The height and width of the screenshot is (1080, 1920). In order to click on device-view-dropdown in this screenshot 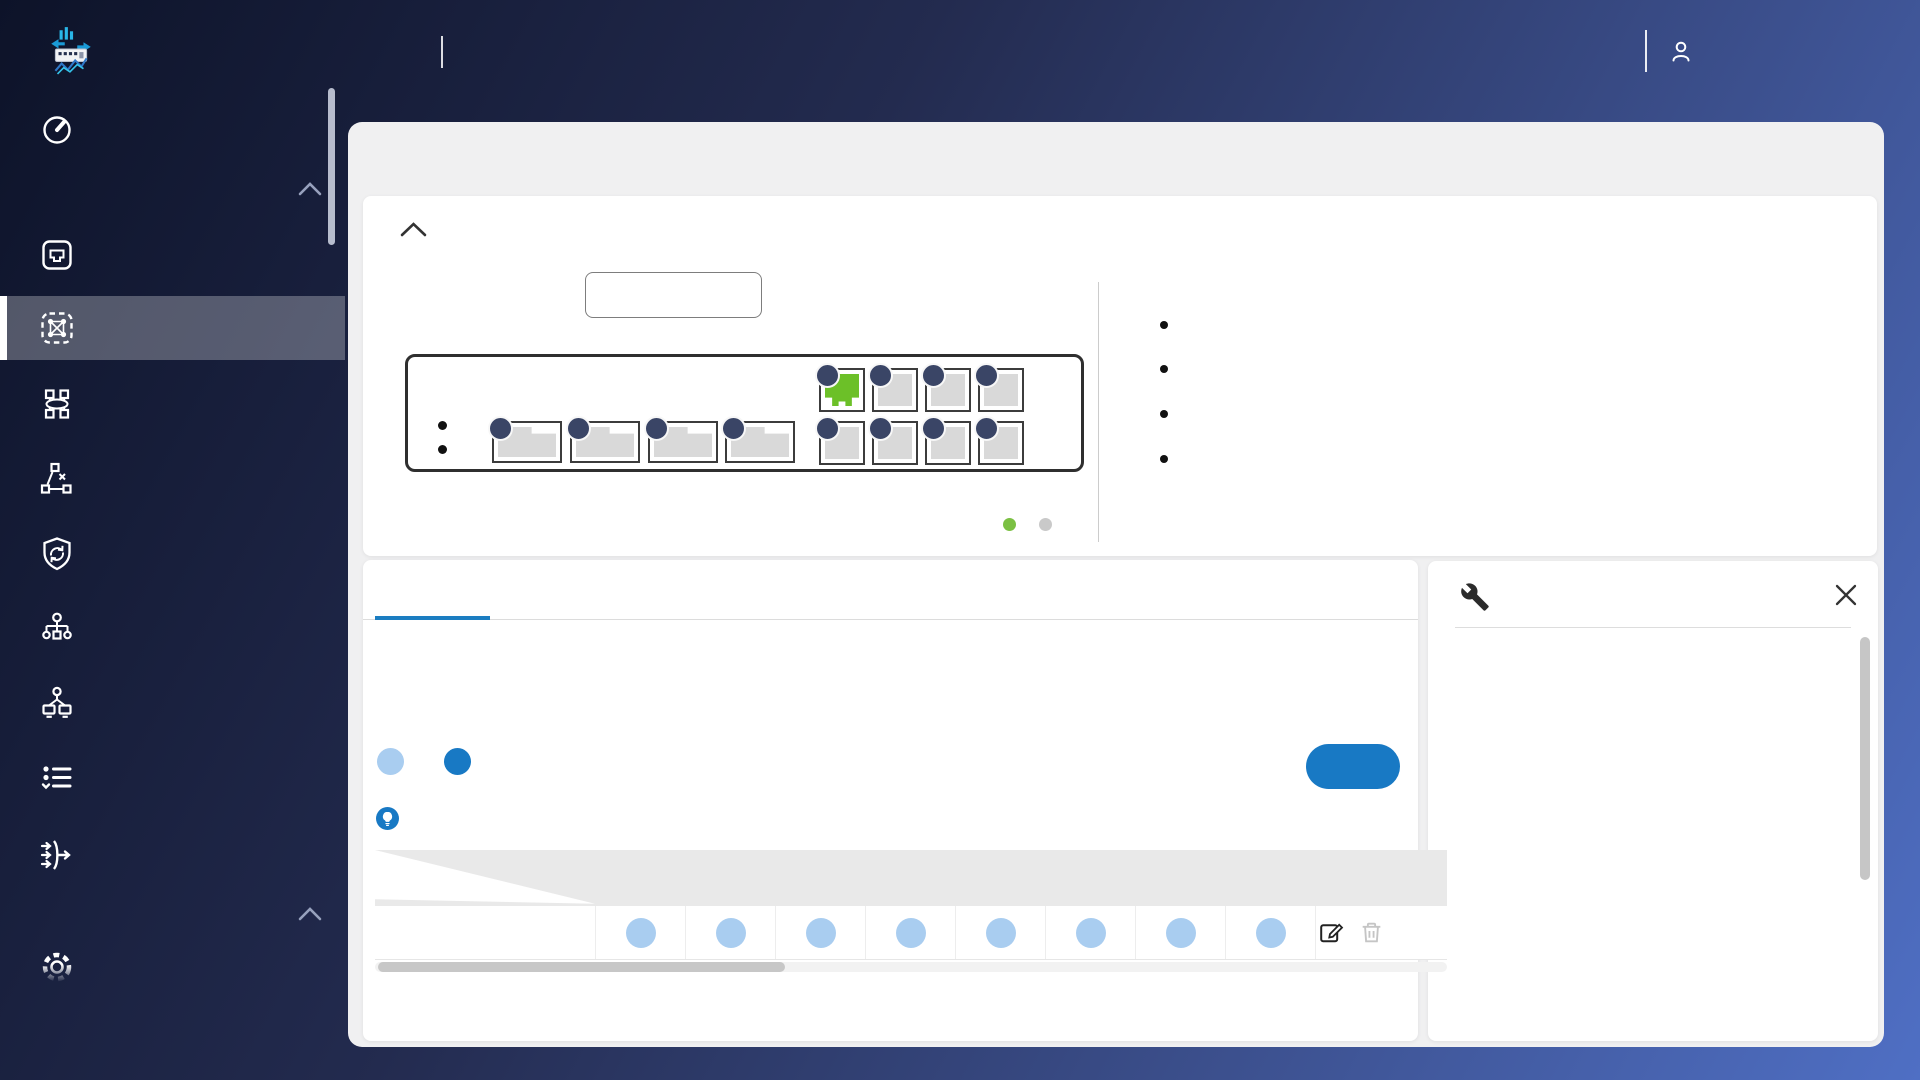, I will do `click(673, 295)`.